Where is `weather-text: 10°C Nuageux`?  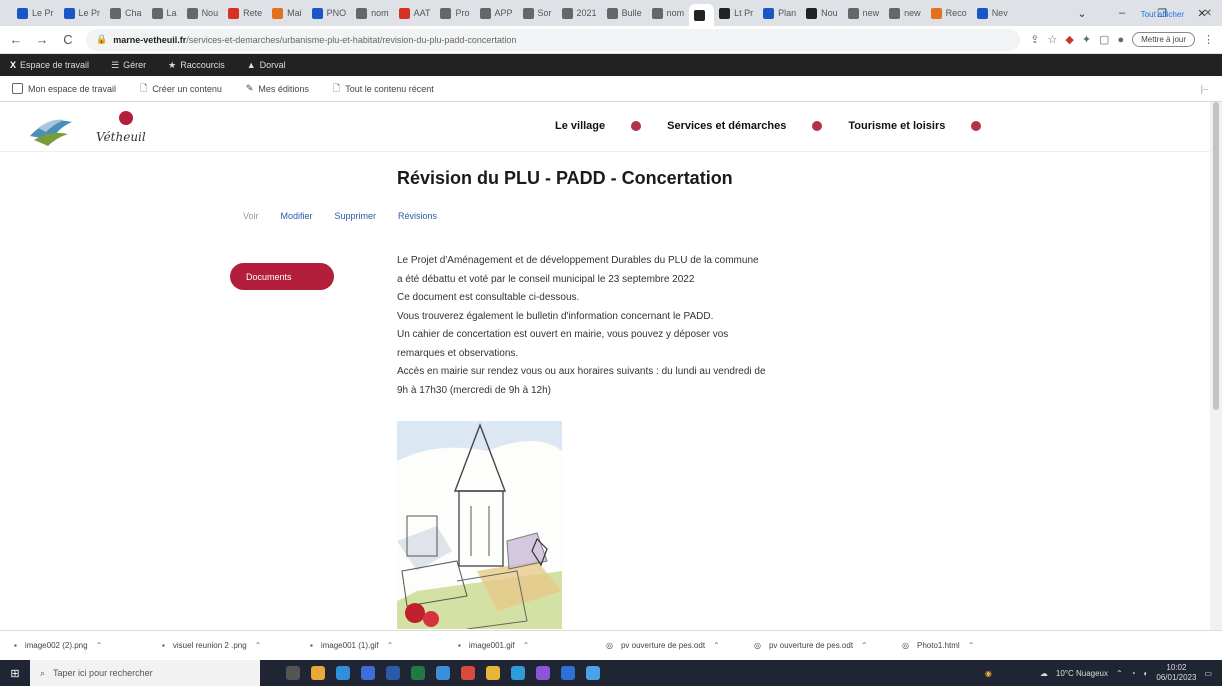 weather-text: 10°C Nuageux is located at coordinates (1082, 673).